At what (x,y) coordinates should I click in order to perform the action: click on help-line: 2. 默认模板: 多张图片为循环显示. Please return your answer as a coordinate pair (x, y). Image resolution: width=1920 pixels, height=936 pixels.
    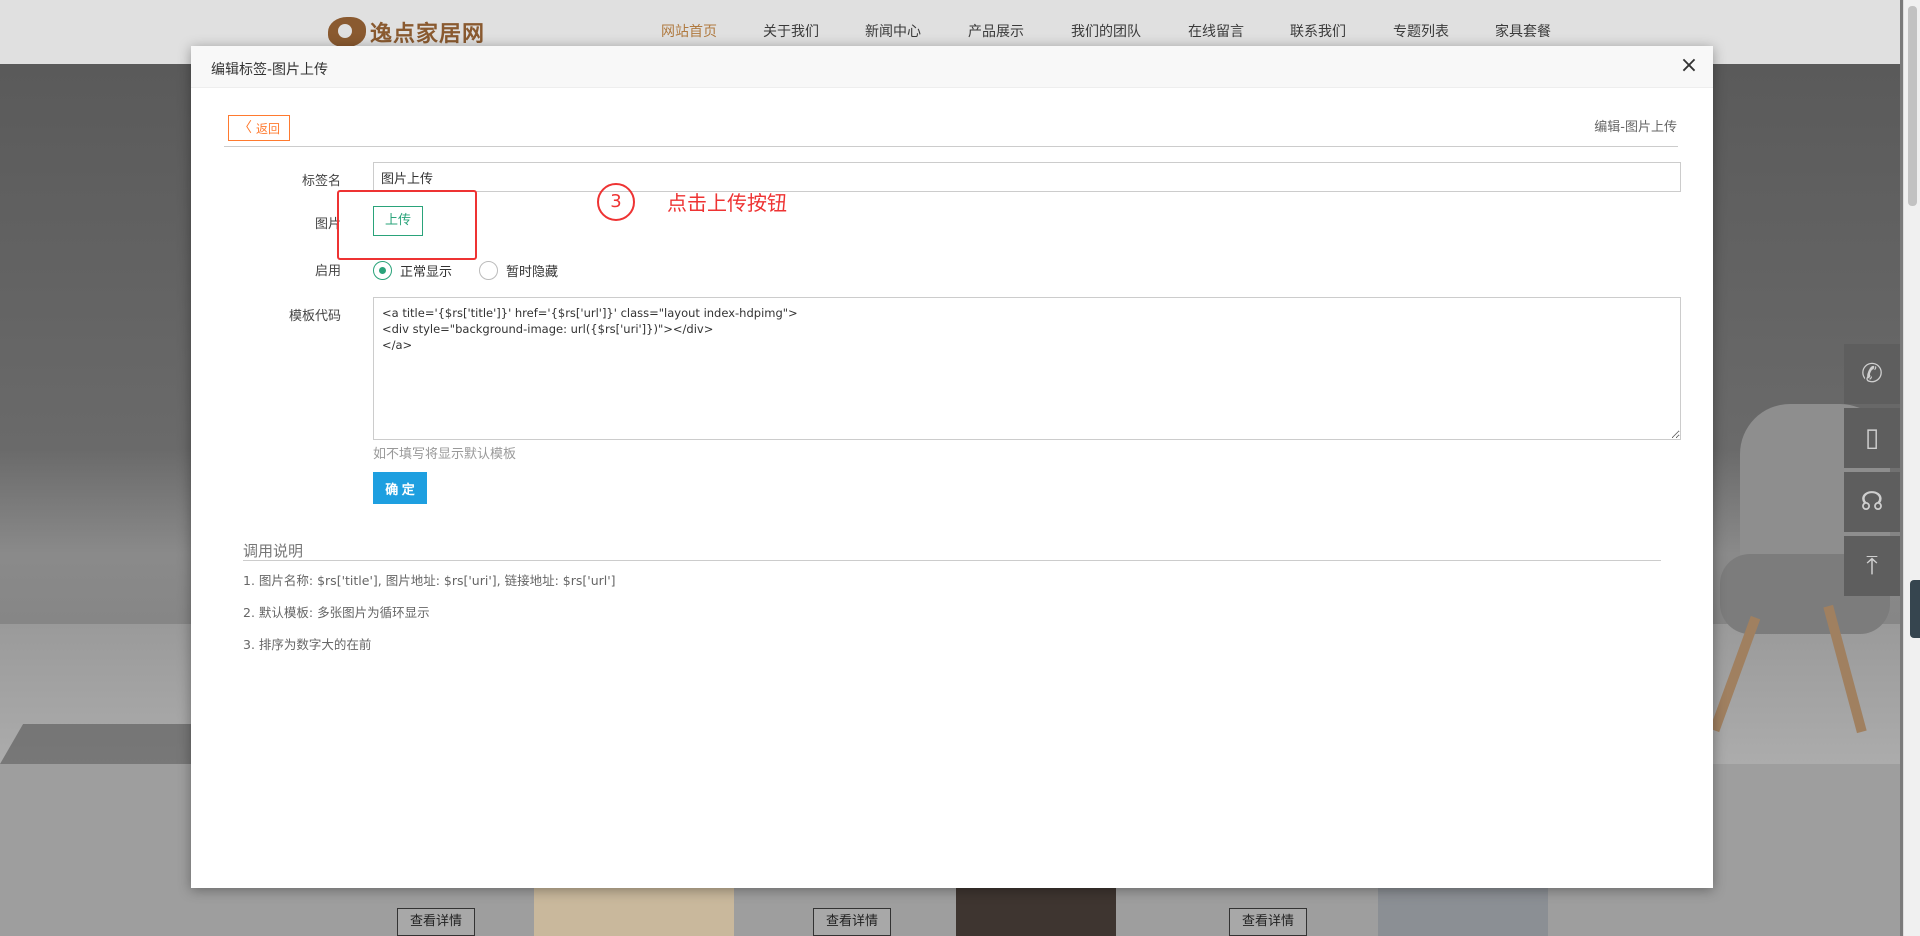
    Looking at the image, I should click on (336, 612).